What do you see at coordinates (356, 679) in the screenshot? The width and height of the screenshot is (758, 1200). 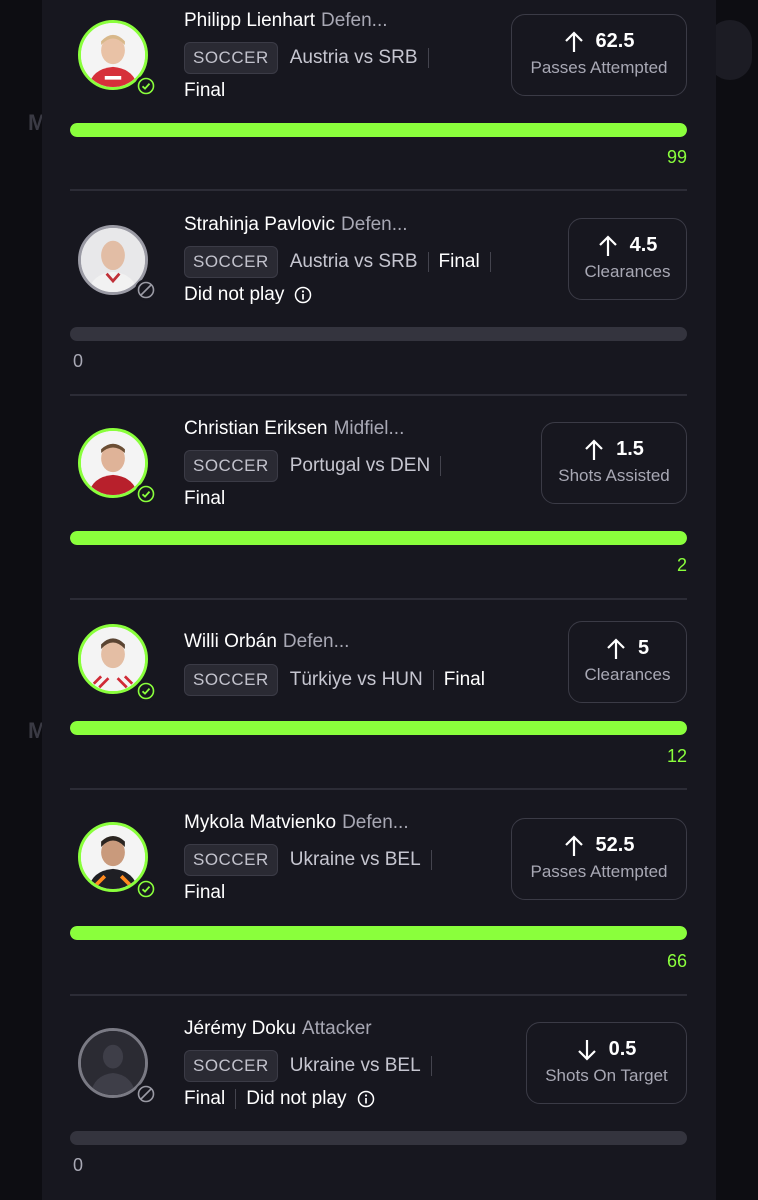 I see `matchup: Türkiye vs HUN` at bounding box center [356, 679].